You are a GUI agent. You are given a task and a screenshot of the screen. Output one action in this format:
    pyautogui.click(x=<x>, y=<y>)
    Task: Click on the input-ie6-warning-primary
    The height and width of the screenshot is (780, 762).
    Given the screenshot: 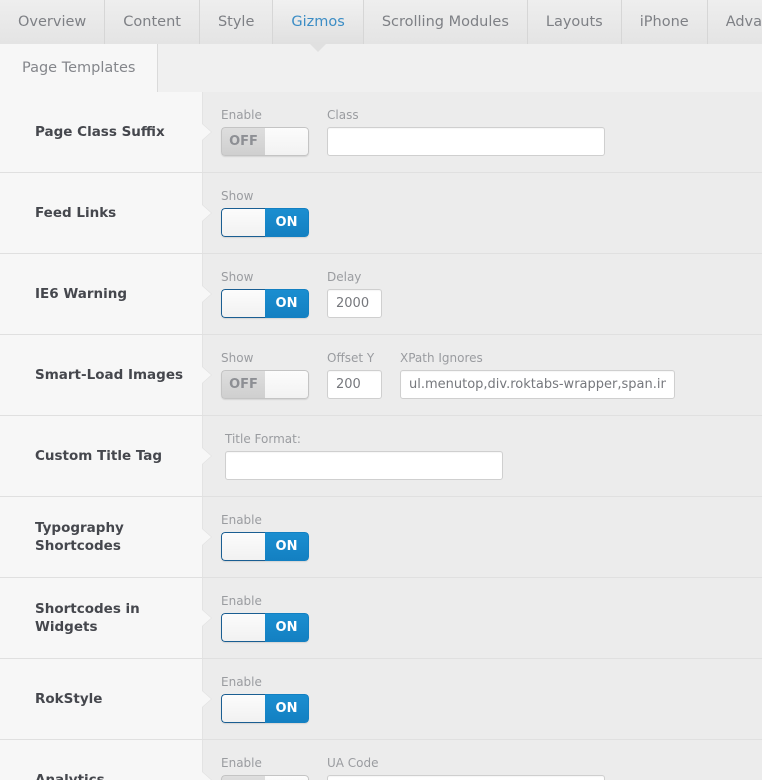 What is the action you would take?
    pyautogui.click(x=354, y=303)
    